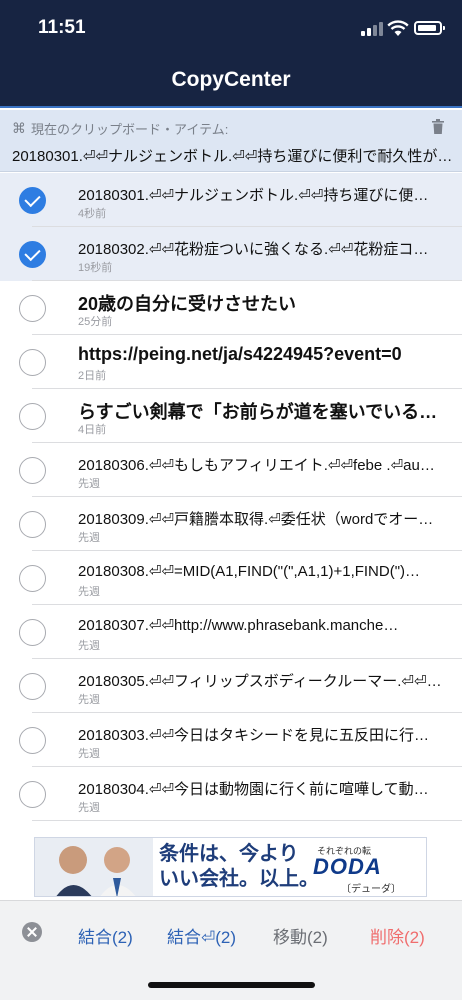 Image resolution: width=462 pixels, height=1000 pixels. Describe the element at coordinates (247, 820) in the screenshot. I see `row-divider` at that location.